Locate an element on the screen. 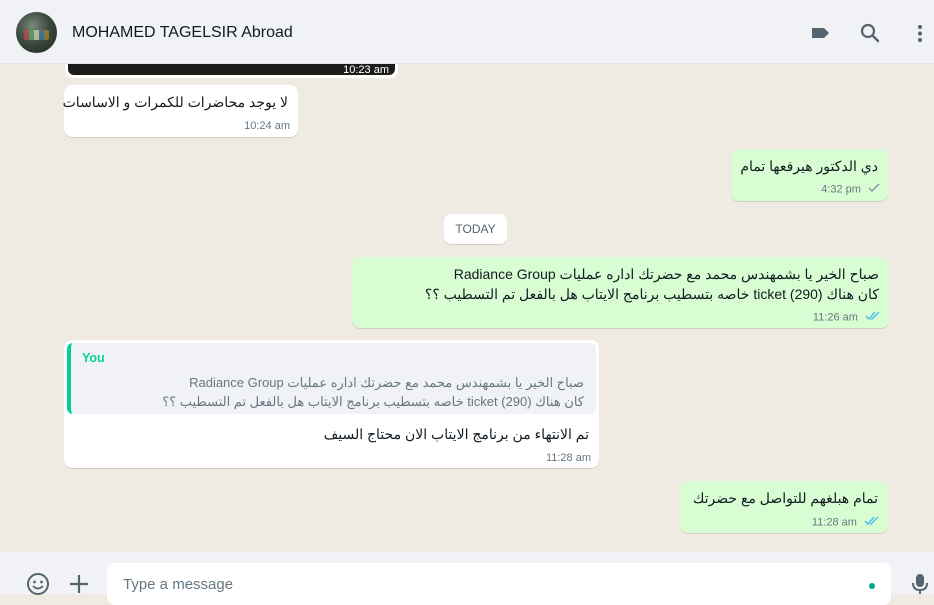 This screenshot has width=934, height=605. search-icon is located at coordinates (870, 33).